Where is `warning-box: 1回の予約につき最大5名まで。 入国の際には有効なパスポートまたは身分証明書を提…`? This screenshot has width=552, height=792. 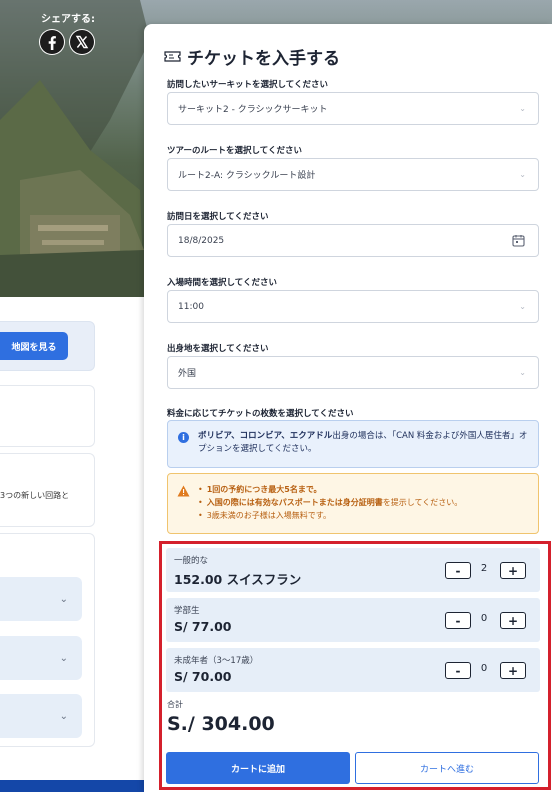
warning-box: 1回の予約につき最大5名まで。 入国の際には有効なパスポートまたは身分証明書を提… is located at coordinates (353, 503).